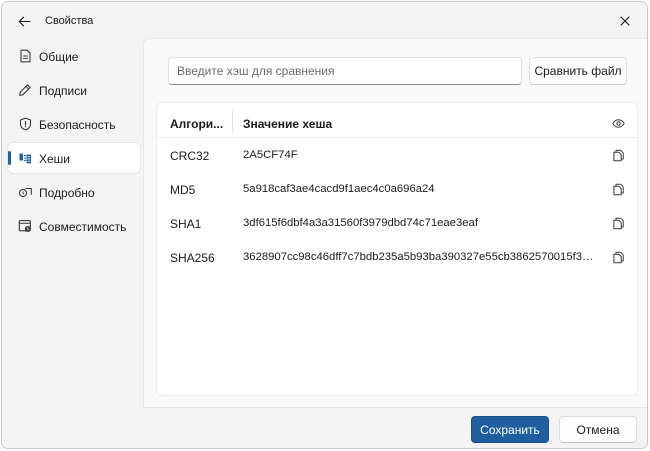  What do you see at coordinates (25, 90) in the screenshot?
I see `pen-icon` at bounding box center [25, 90].